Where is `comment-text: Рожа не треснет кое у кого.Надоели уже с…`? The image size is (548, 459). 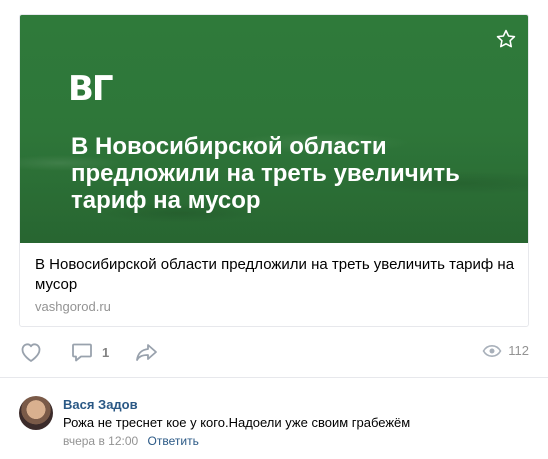
comment-text: Рожа не треснет кое у кого.Надоели уже с… is located at coordinates (237, 422).